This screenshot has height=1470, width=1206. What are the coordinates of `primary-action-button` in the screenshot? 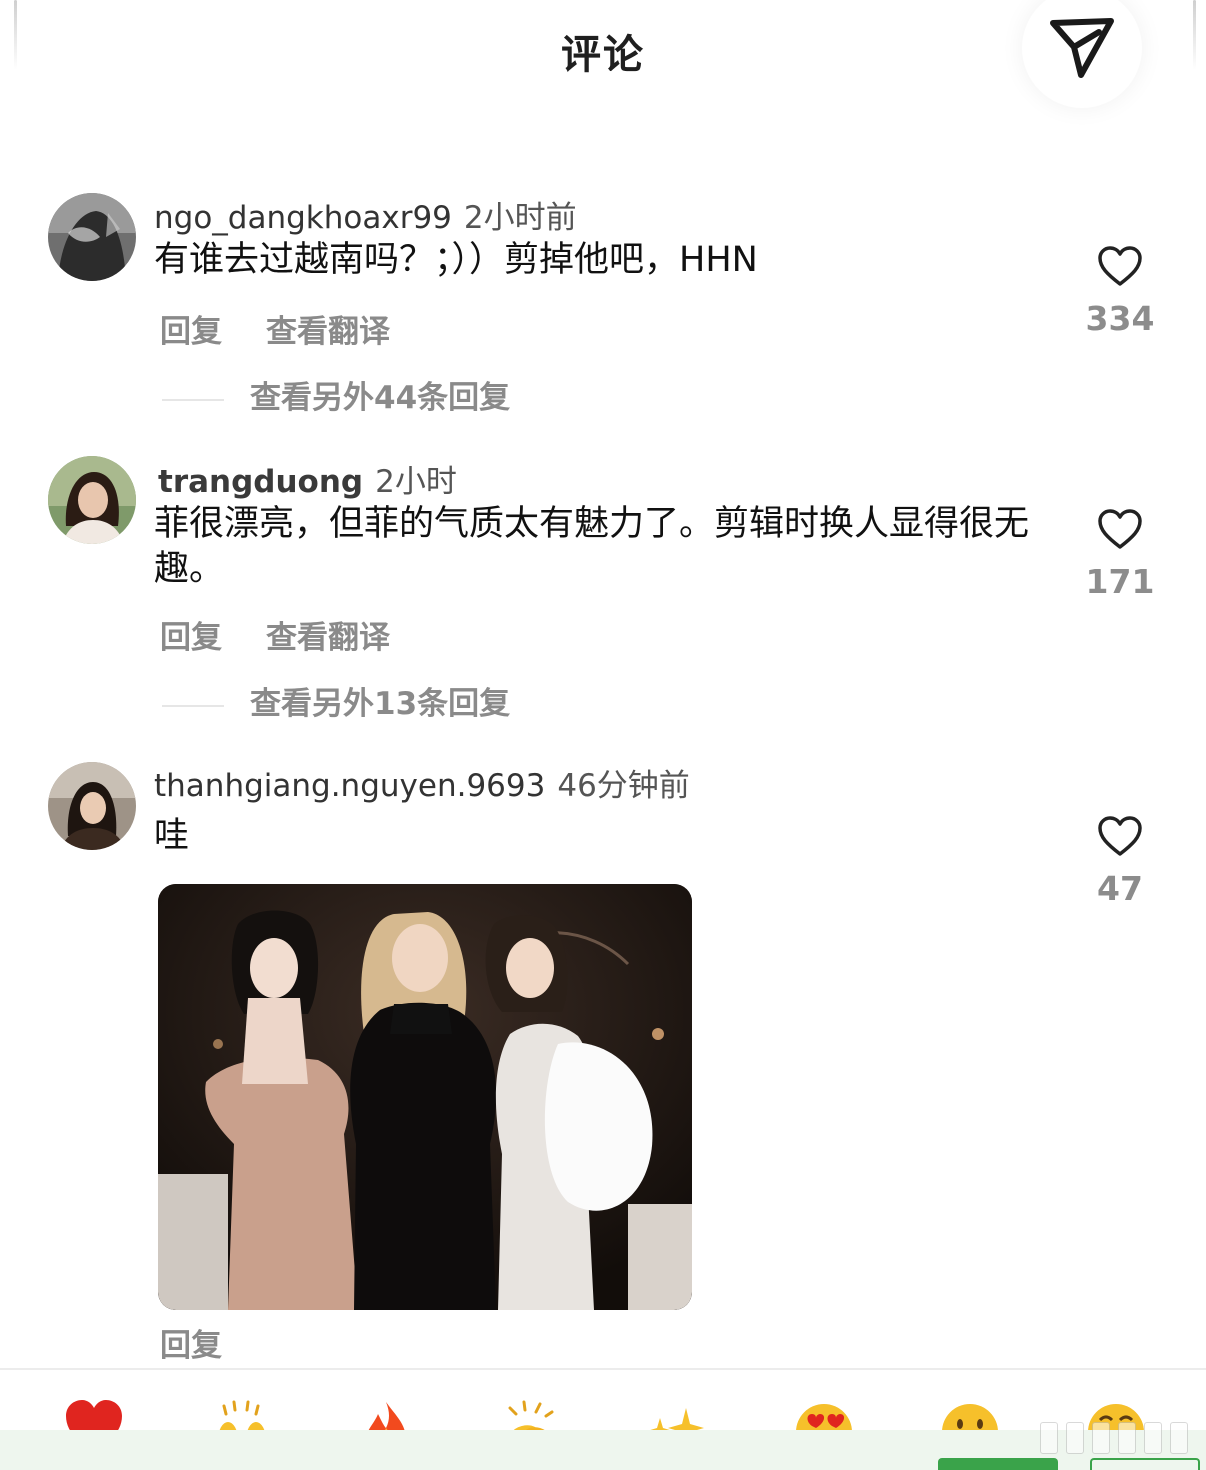 It's located at (998, 1464).